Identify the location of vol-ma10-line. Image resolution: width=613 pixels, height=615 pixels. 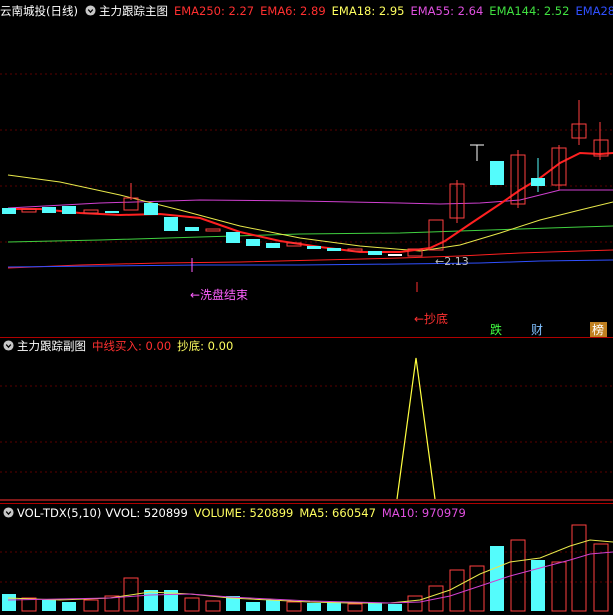
(310, 577).